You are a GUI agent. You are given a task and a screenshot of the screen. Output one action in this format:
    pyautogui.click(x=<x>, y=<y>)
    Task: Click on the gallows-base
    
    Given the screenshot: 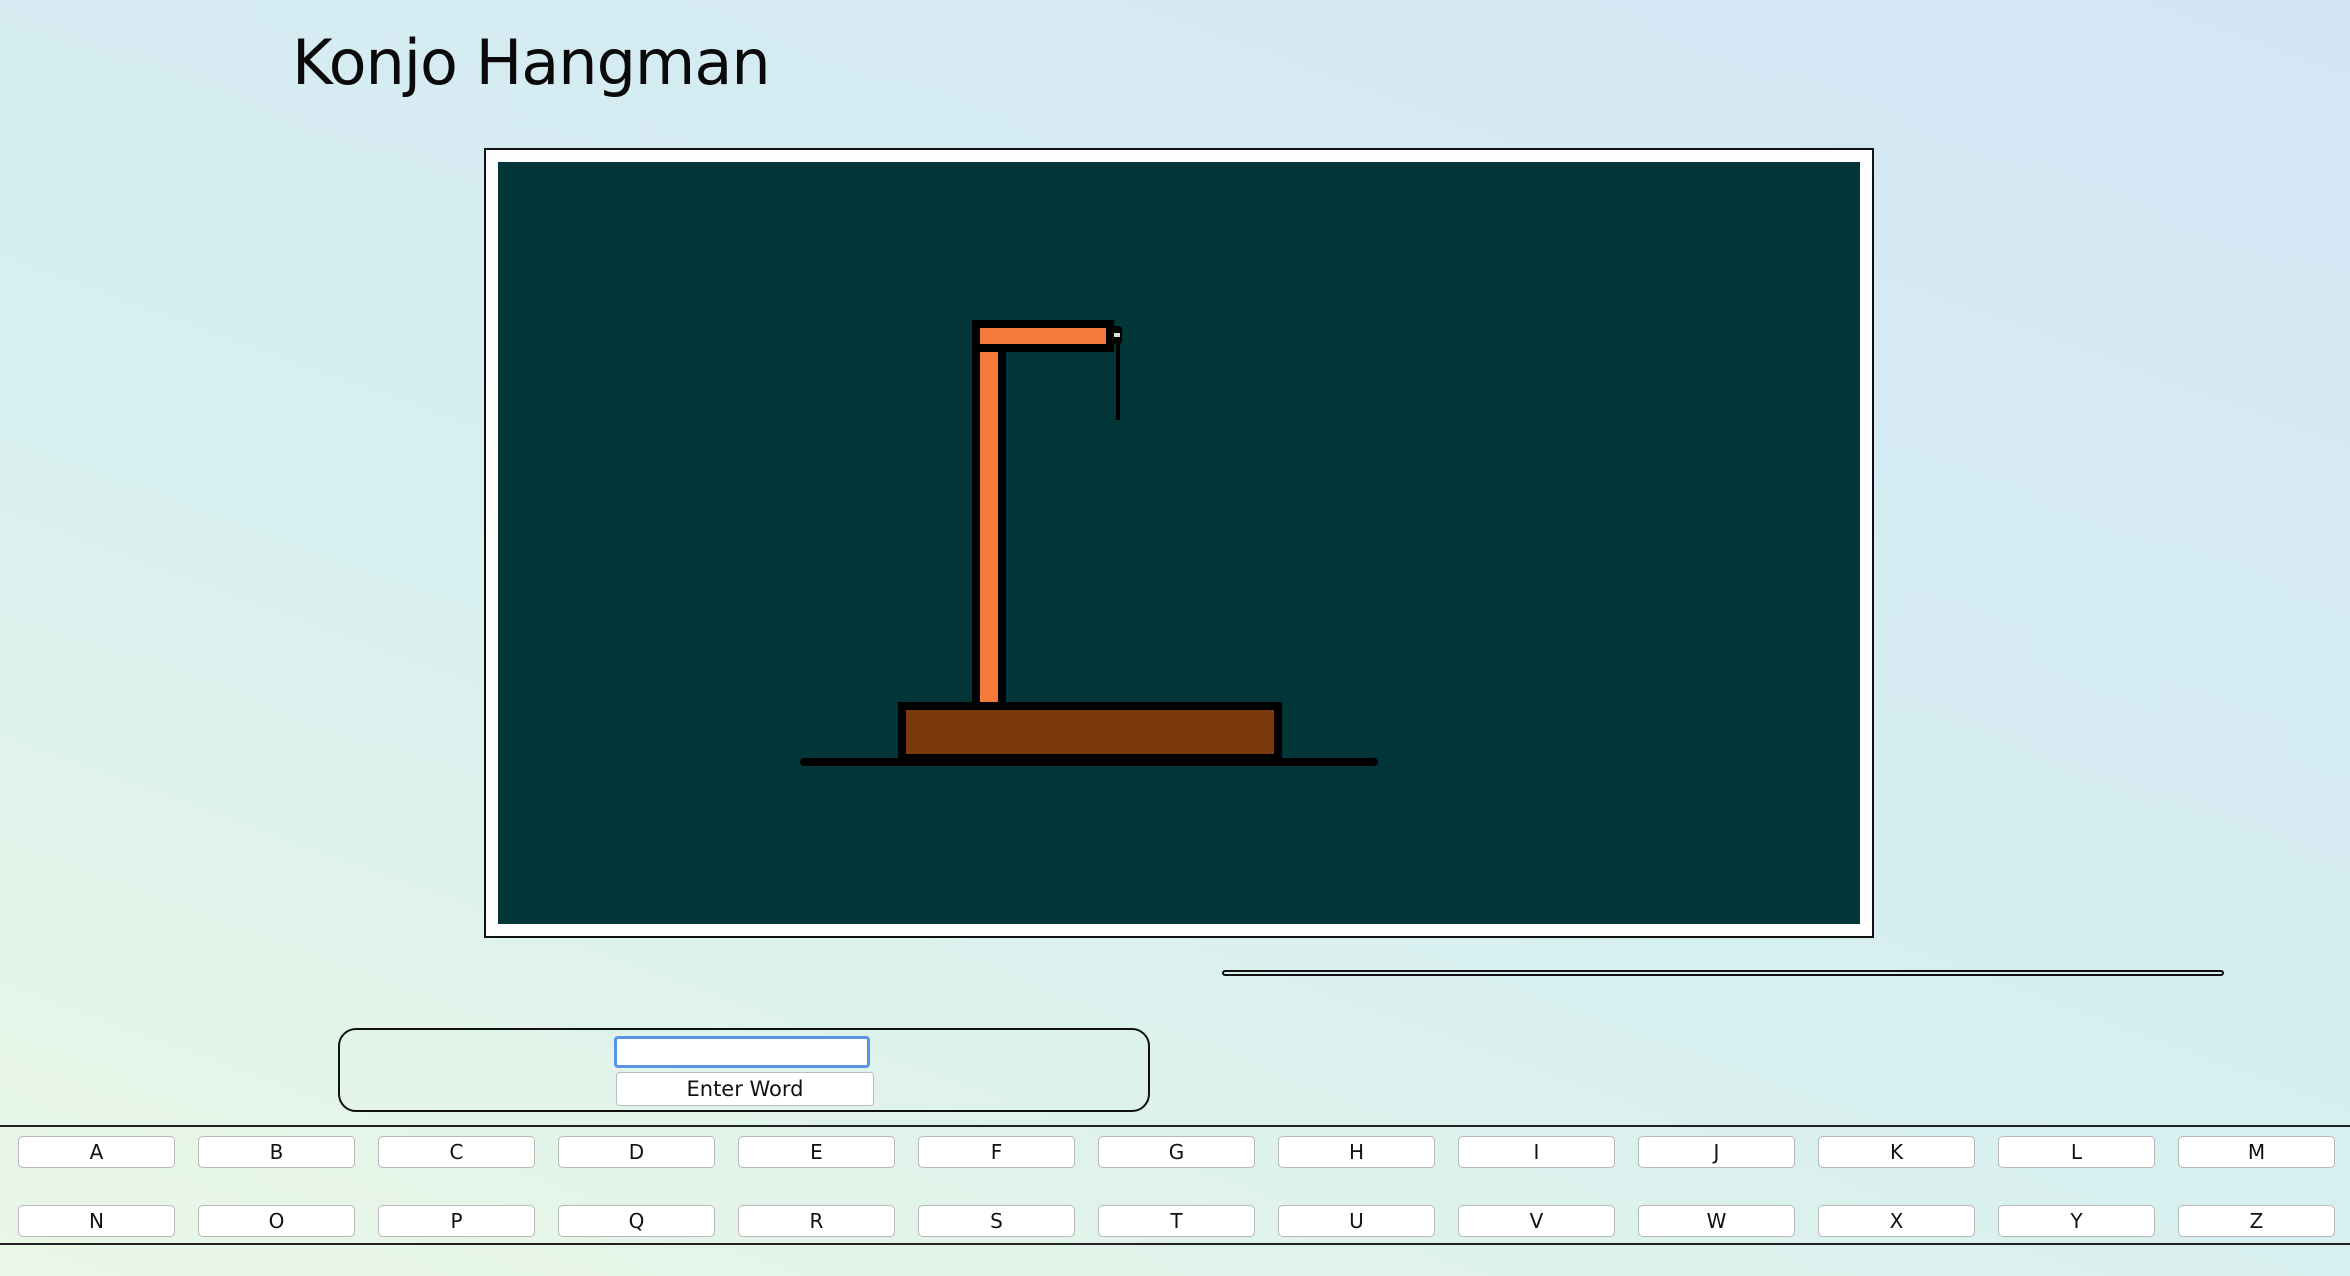 What is the action you would take?
    pyautogui.click(x=1090, y=732)
    